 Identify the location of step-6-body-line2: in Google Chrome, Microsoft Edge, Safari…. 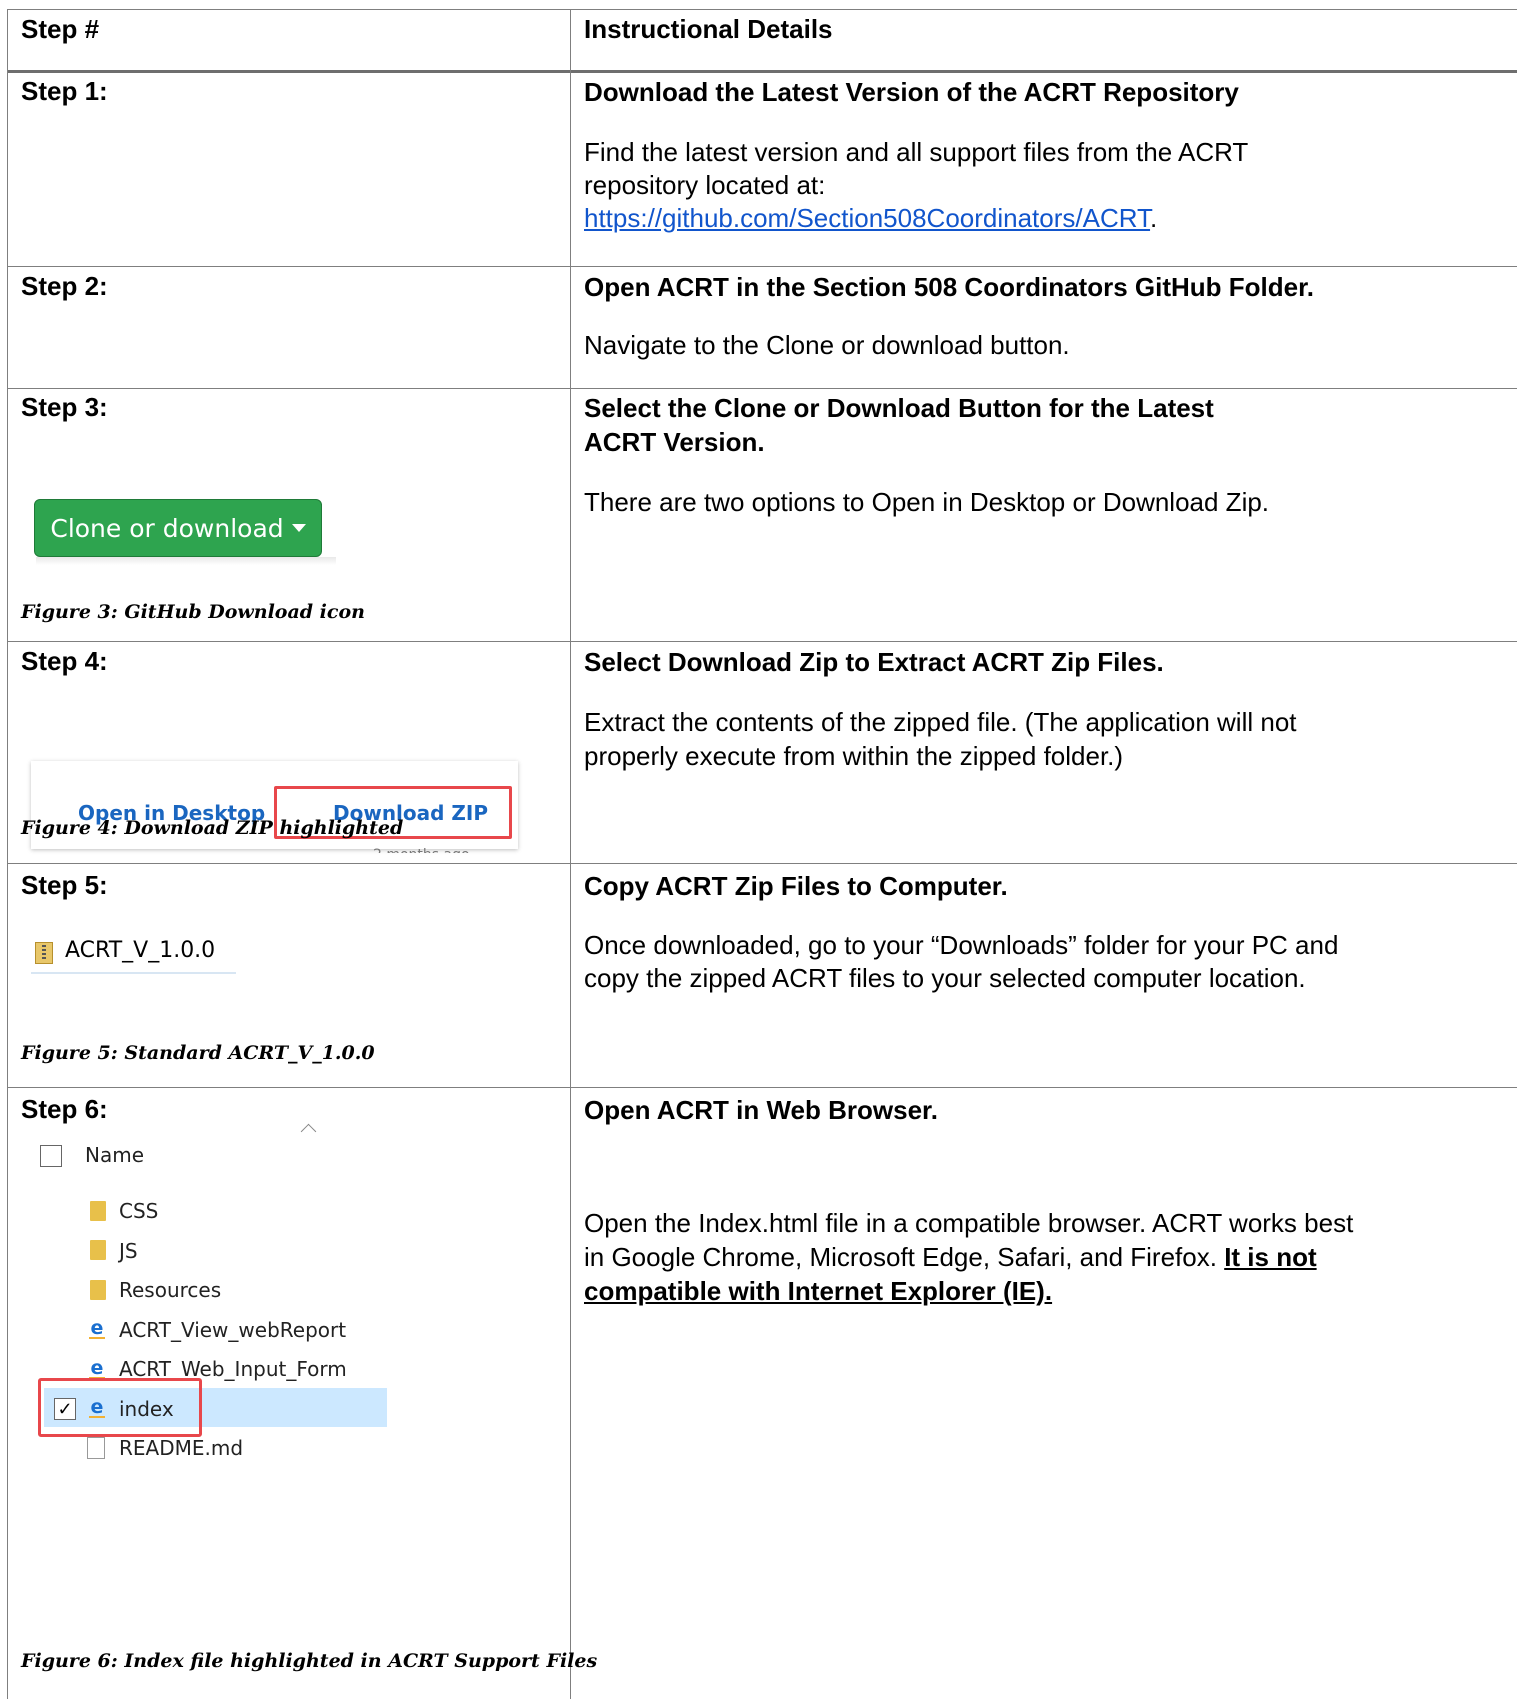
(950, 1257).